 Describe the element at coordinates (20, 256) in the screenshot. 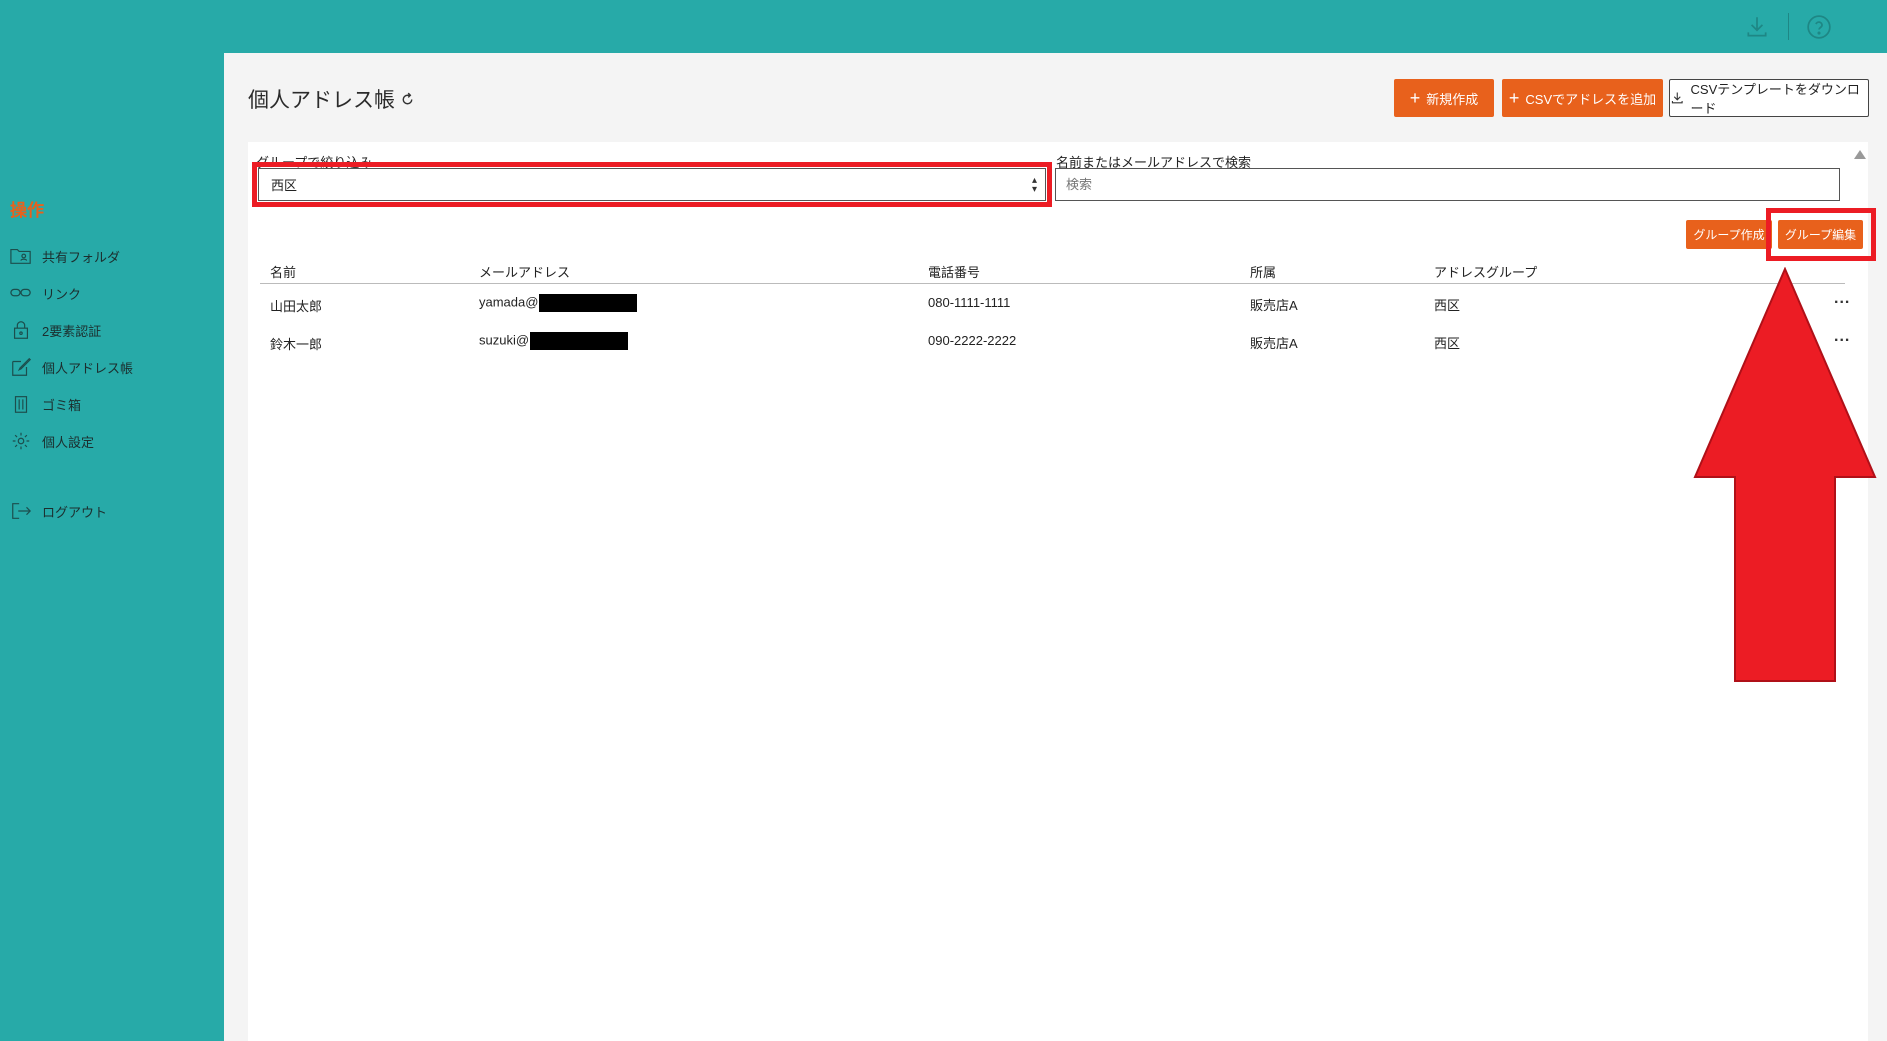

I see `shared-folder-icon` at that location.